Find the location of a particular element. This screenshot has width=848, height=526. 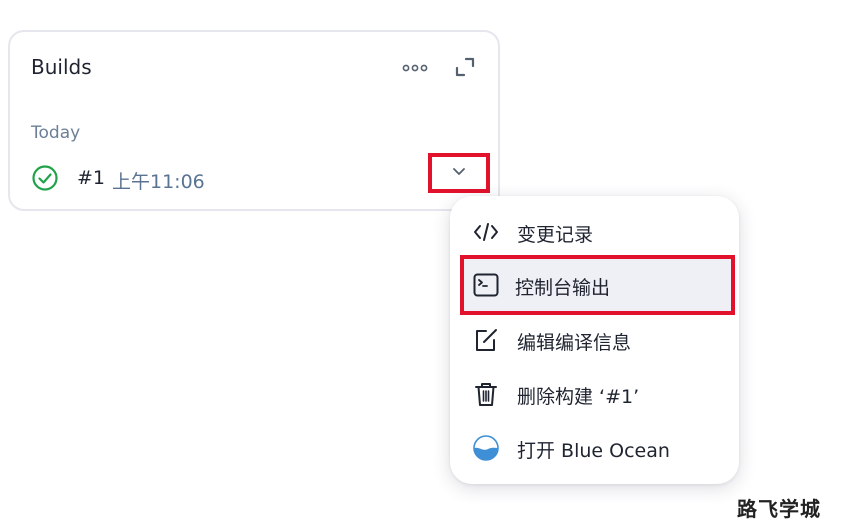

expand-icon is located at coordinates (465, 67).